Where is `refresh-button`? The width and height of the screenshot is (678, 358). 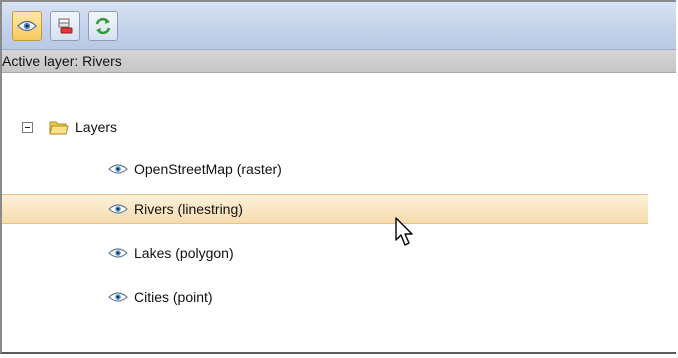
refresh-button is located at coordinates (103, 26).